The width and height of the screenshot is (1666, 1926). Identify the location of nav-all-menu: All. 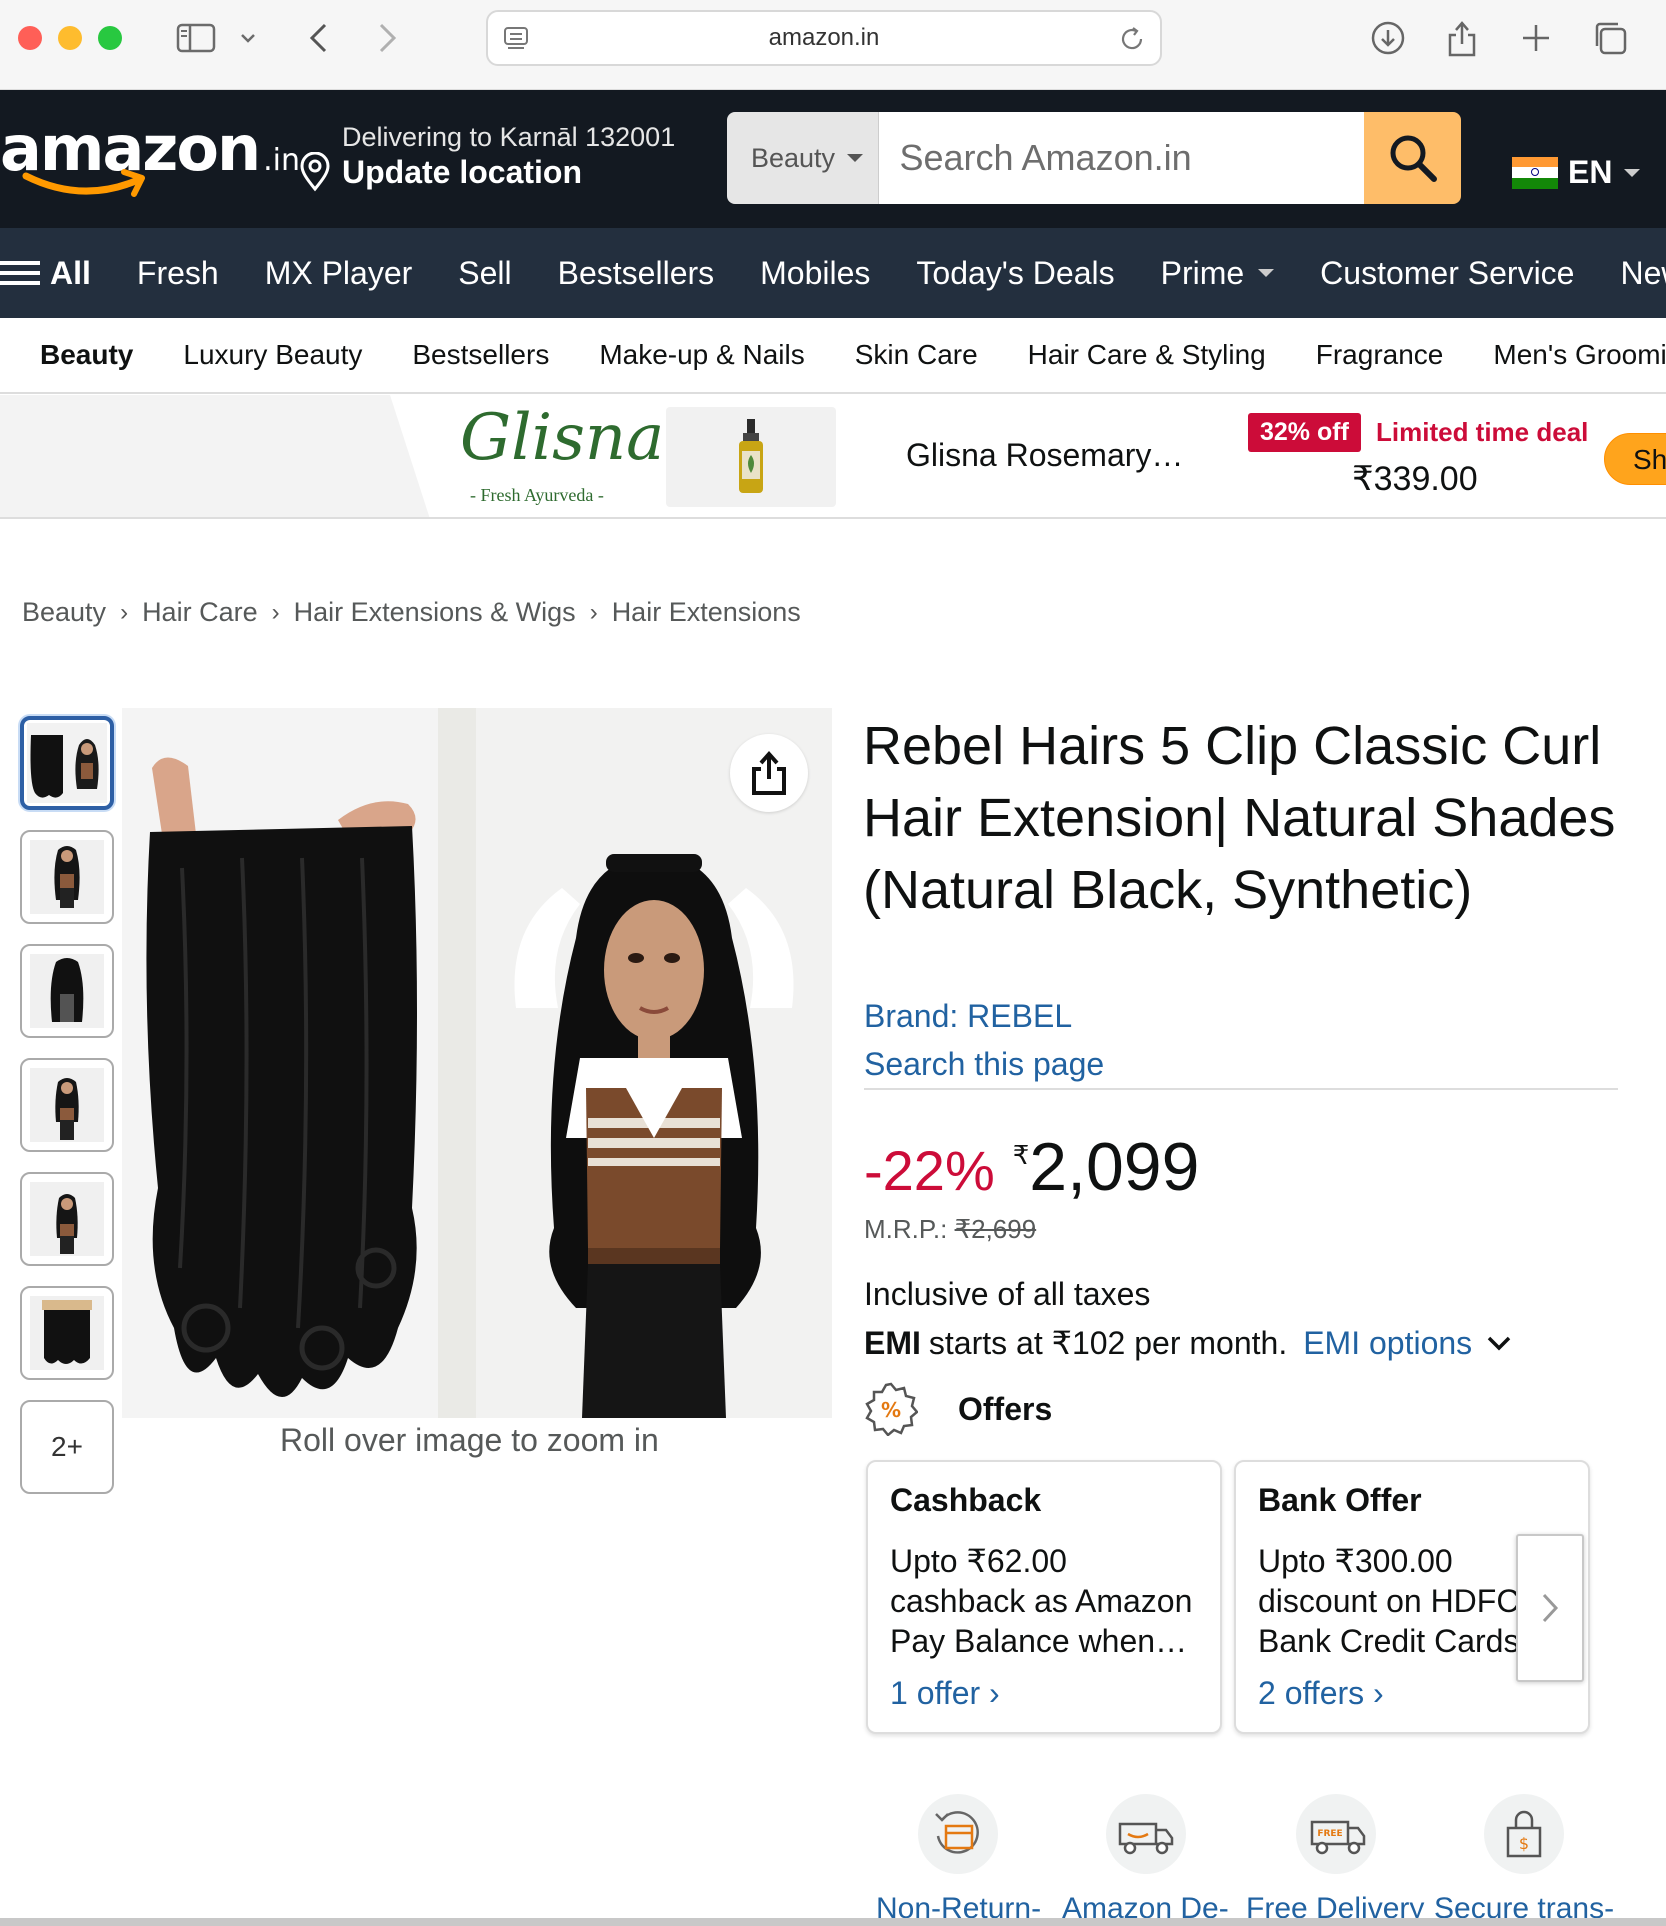
(45, 273).